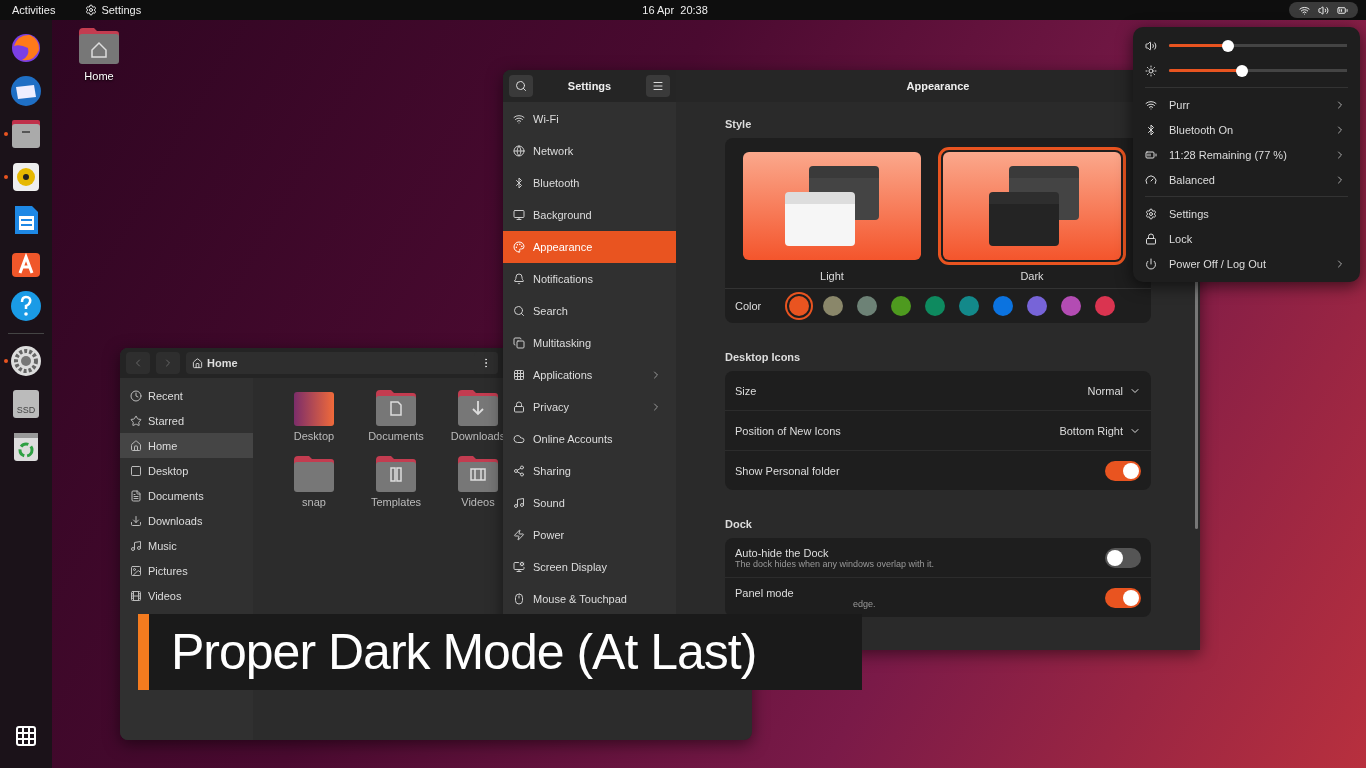 Image resolution: width=1366 pixels, height=768 pixels. Describe the element at coordinates (715, 10) in the screenshot. I see `clock: 16 Apr 20:38` at that location.